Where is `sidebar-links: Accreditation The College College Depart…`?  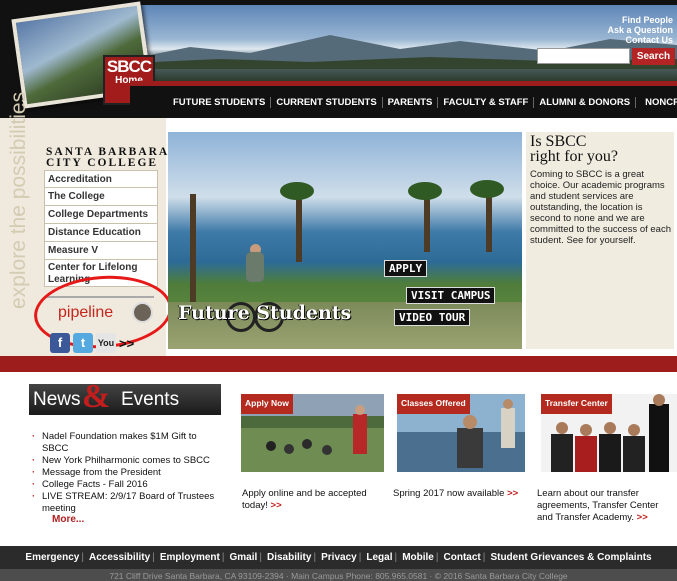 sidebar-links: Accreditation The College College Depart… is located at coordinates (101, 228).